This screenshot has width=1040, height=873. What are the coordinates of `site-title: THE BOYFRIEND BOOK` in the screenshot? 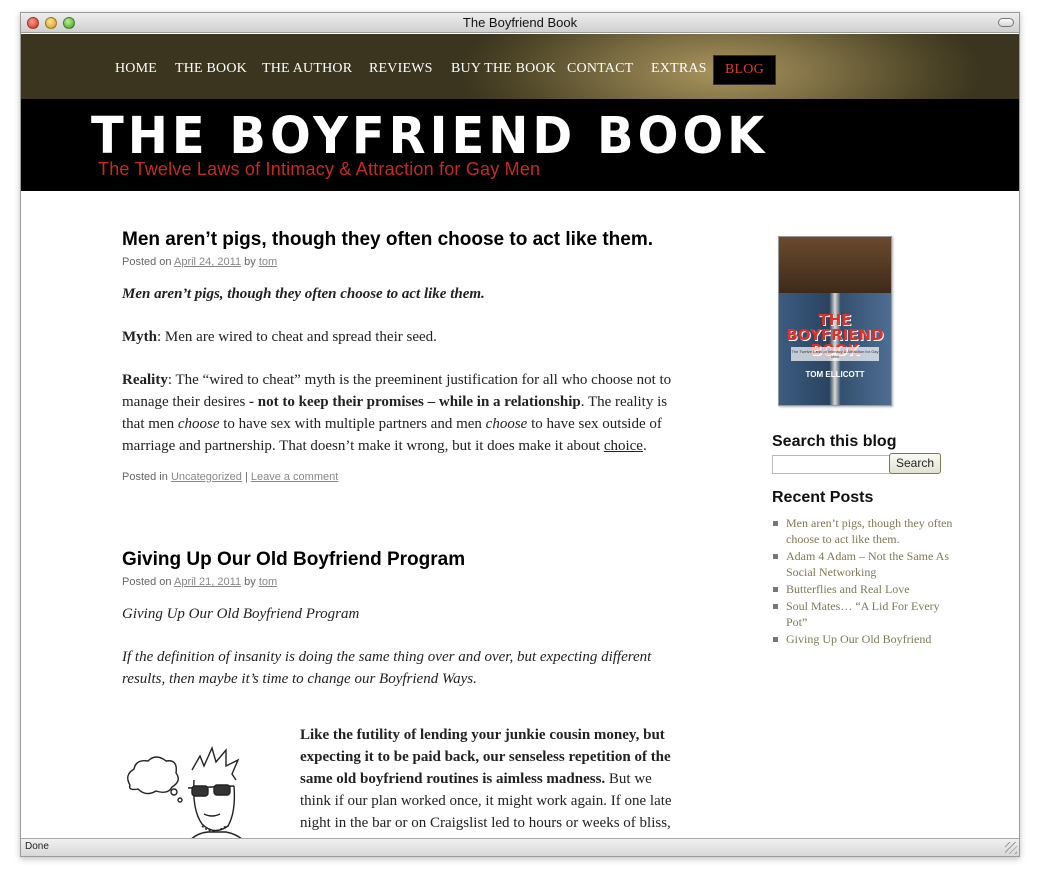 It's located at (429, 136).